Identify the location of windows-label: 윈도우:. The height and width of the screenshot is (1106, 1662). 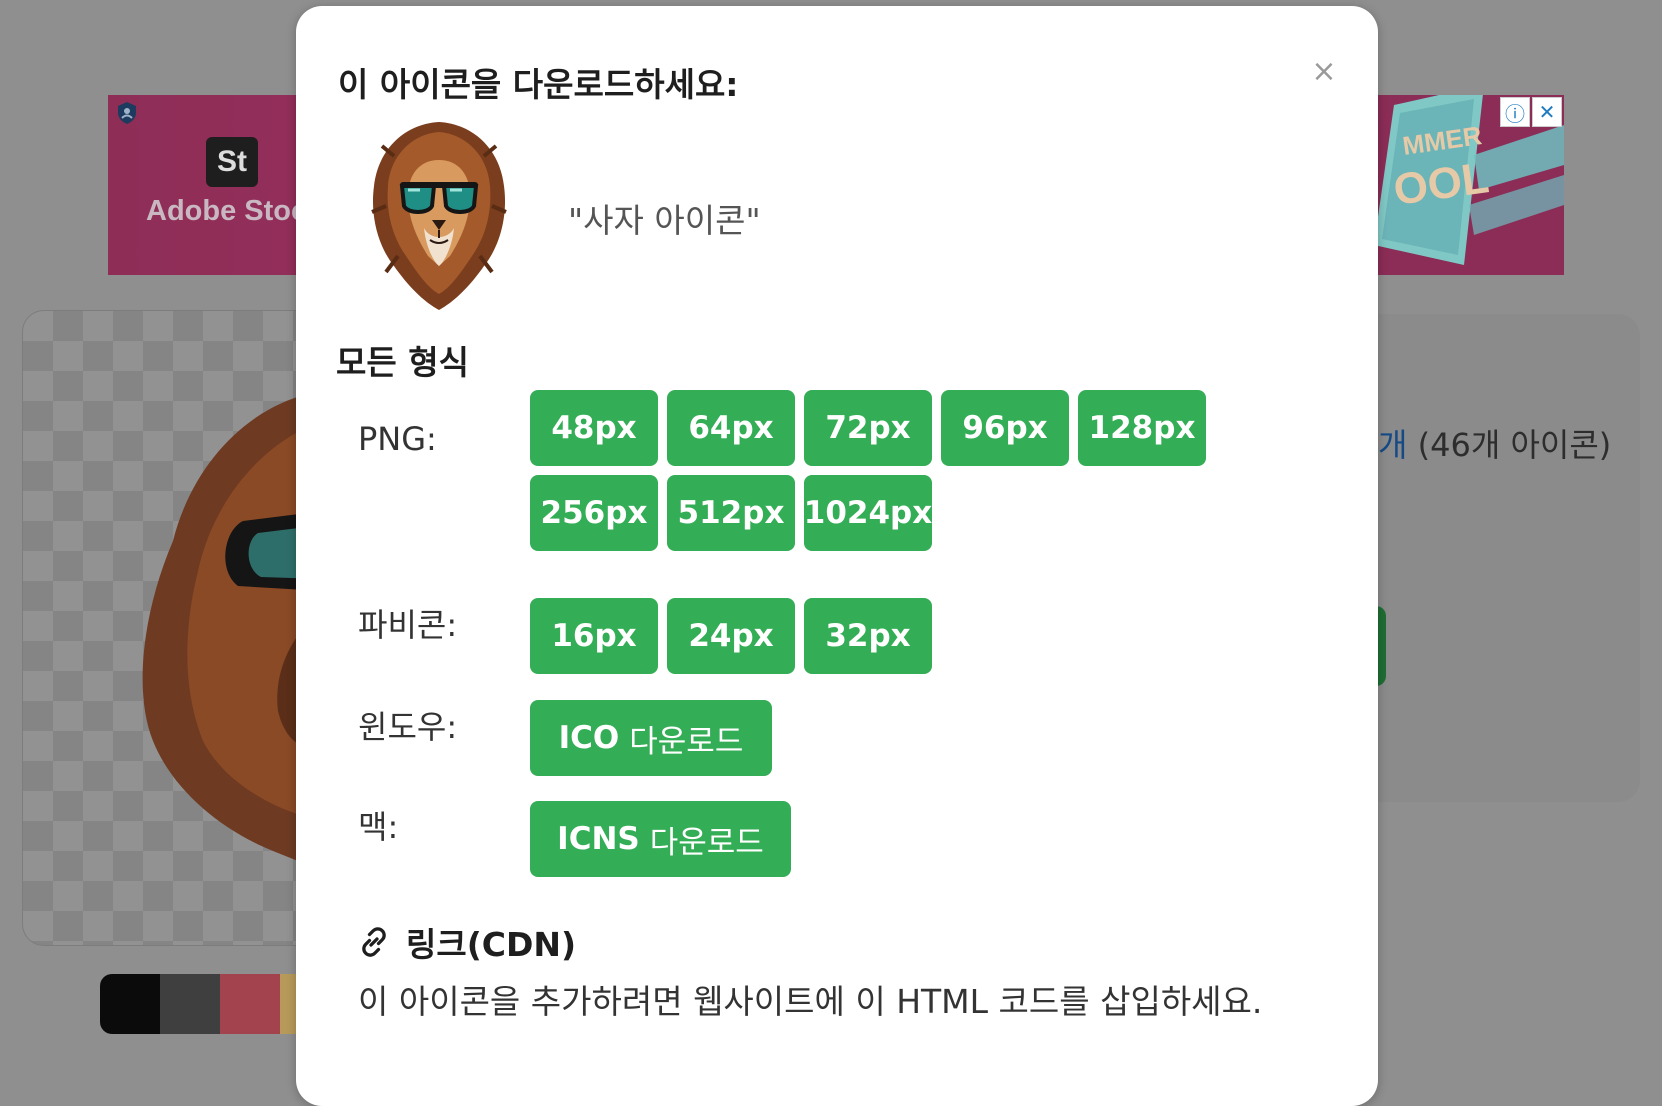
(408, 727).